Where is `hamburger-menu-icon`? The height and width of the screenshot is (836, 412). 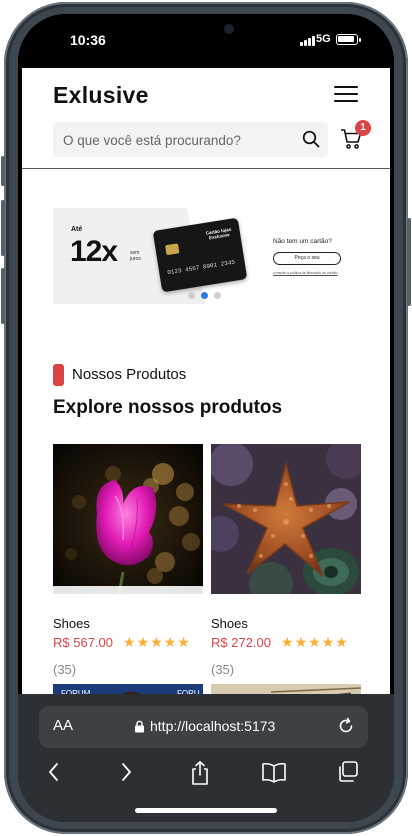
hamburger-menu-icon is located at coordinates (346, 94).